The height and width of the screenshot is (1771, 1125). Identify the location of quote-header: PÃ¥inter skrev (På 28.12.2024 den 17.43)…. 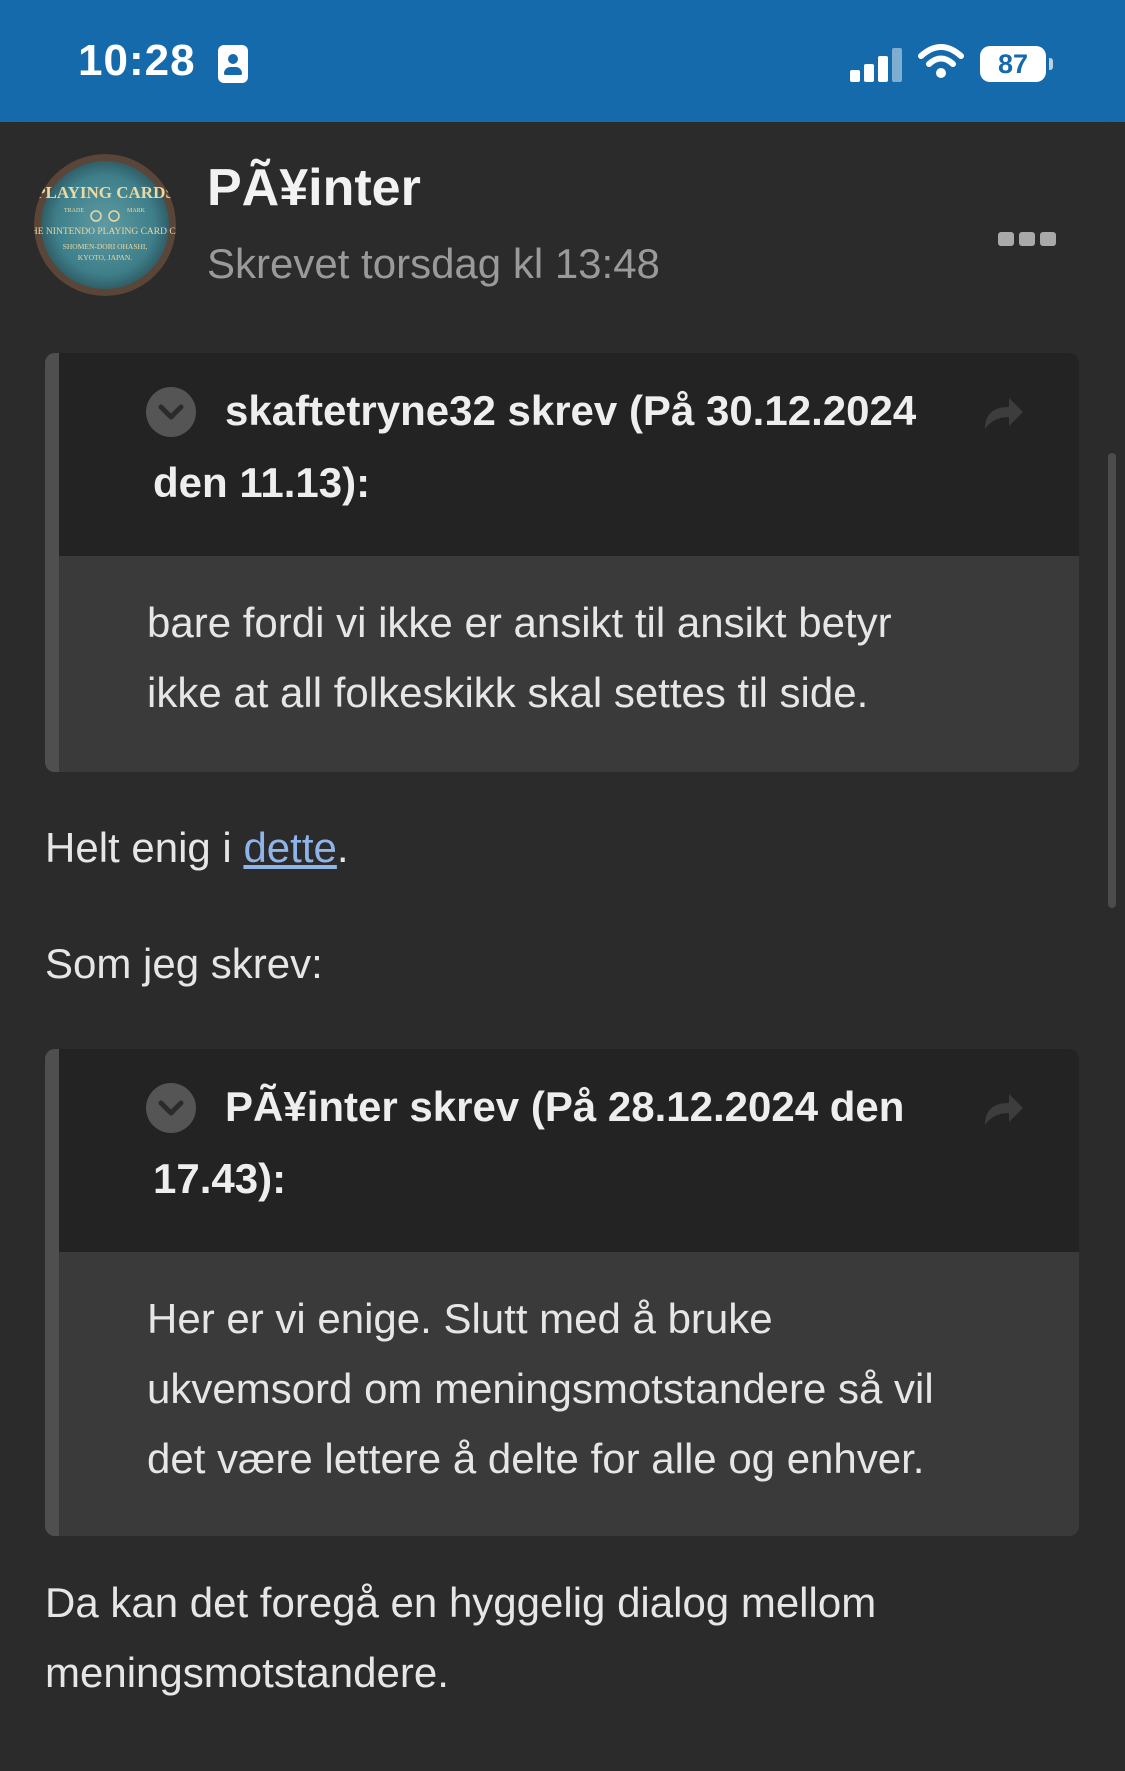
(569, 1150).